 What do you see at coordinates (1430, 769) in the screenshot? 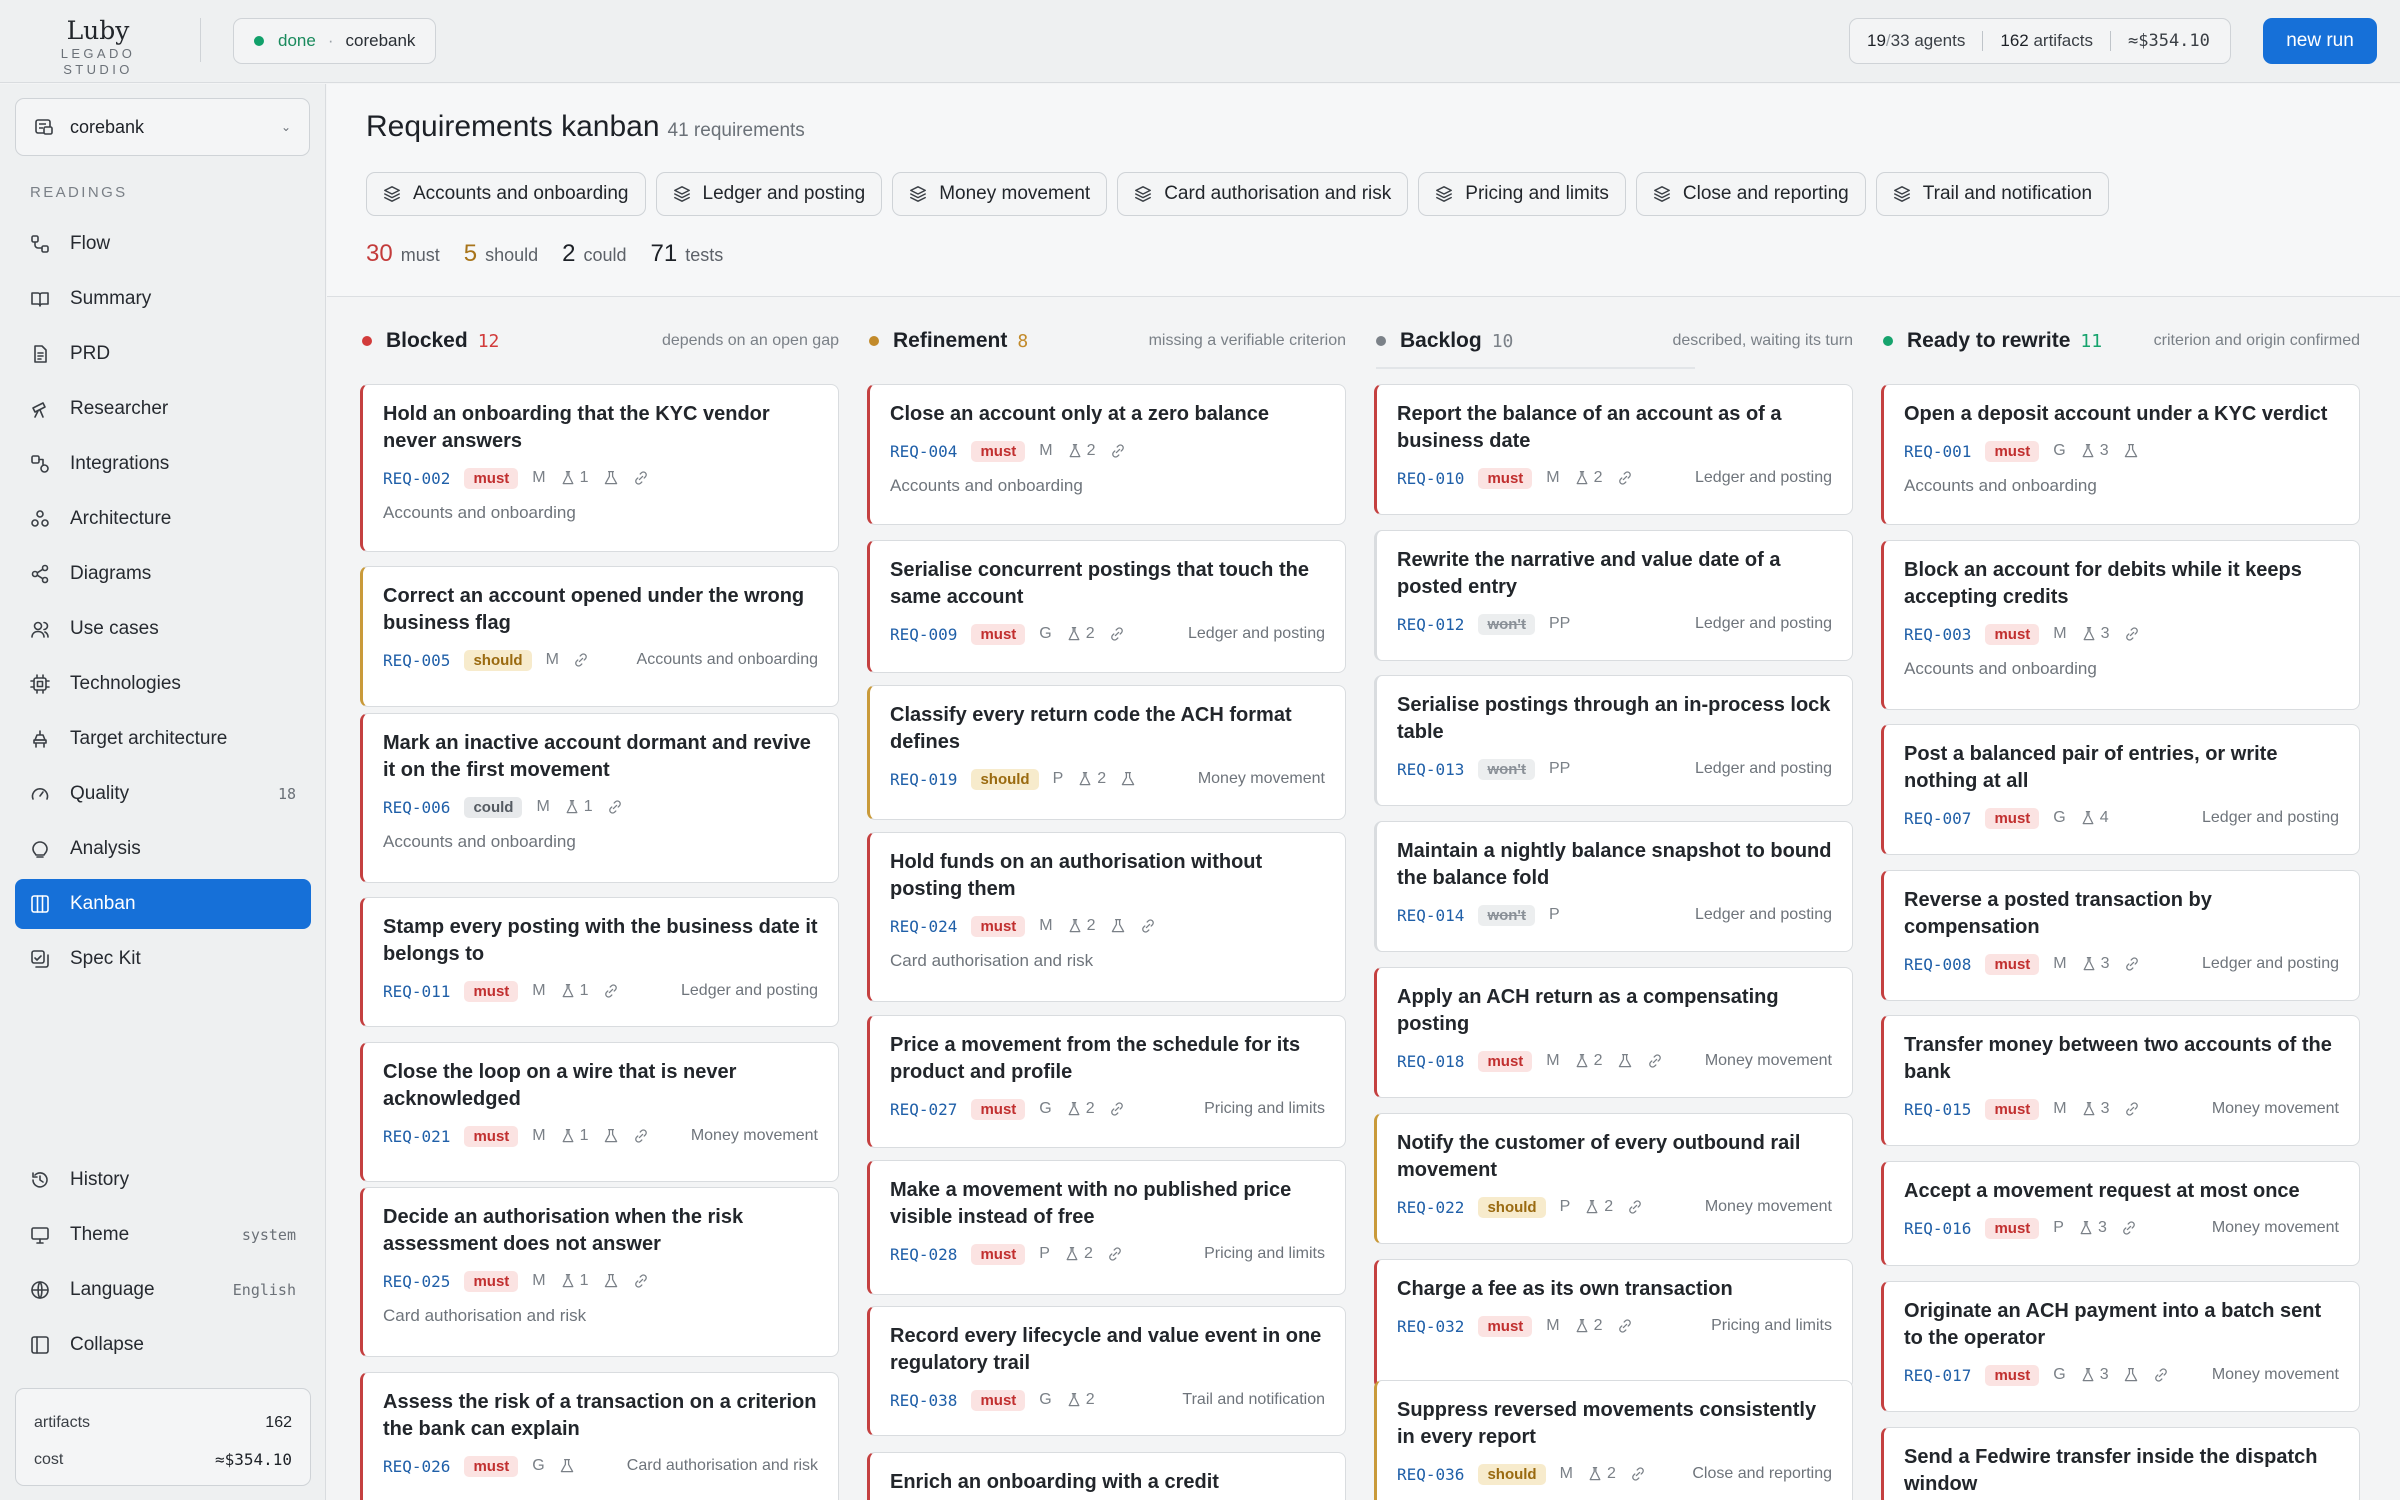
I see `requirement-id: REQ-013` at bounding box center [1430, 769].